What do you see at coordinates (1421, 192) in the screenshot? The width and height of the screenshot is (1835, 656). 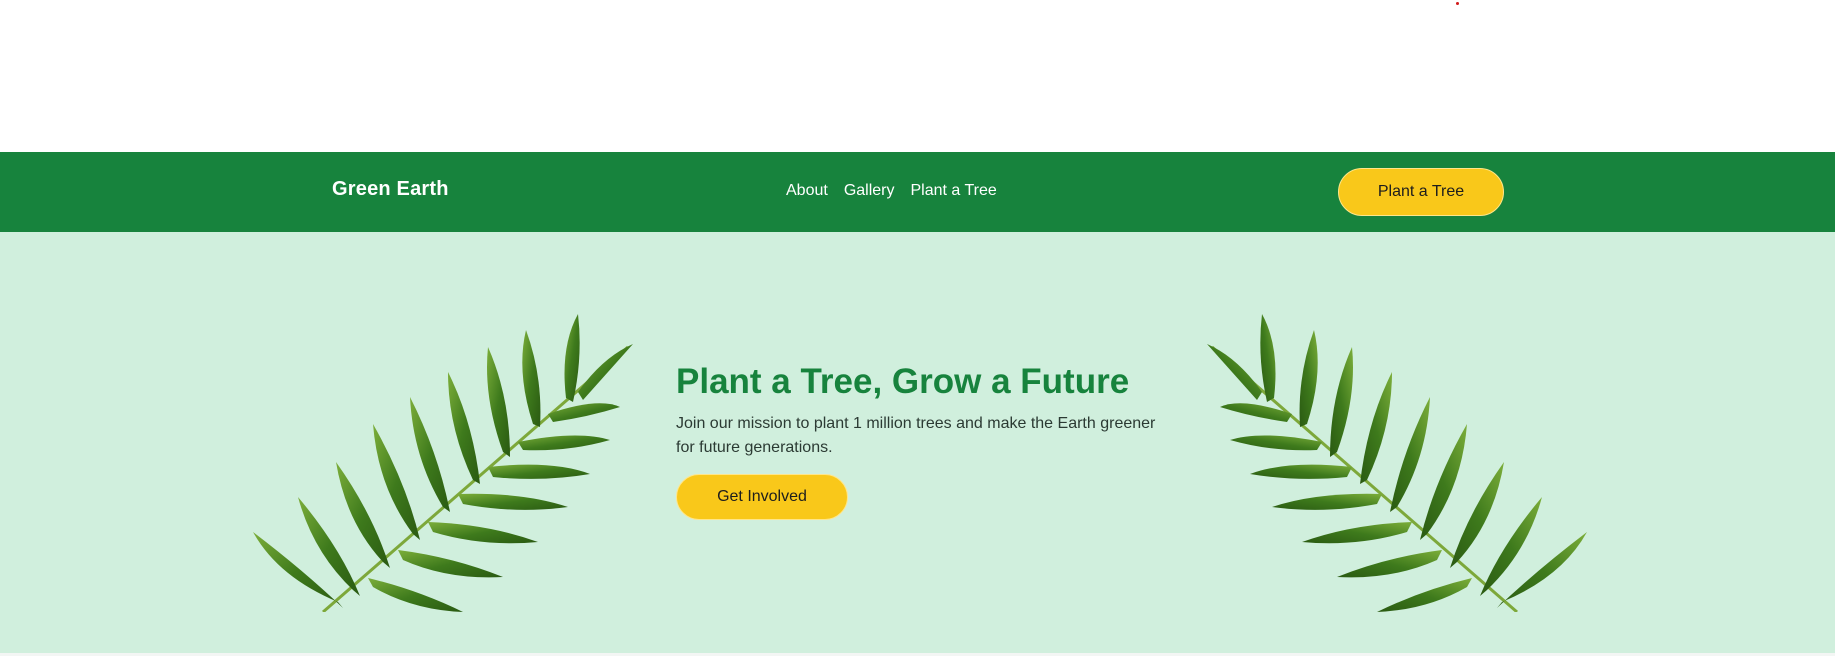 I see `plant-a-tree-button: Plant a Tree` at bounding box center [1421, 192].